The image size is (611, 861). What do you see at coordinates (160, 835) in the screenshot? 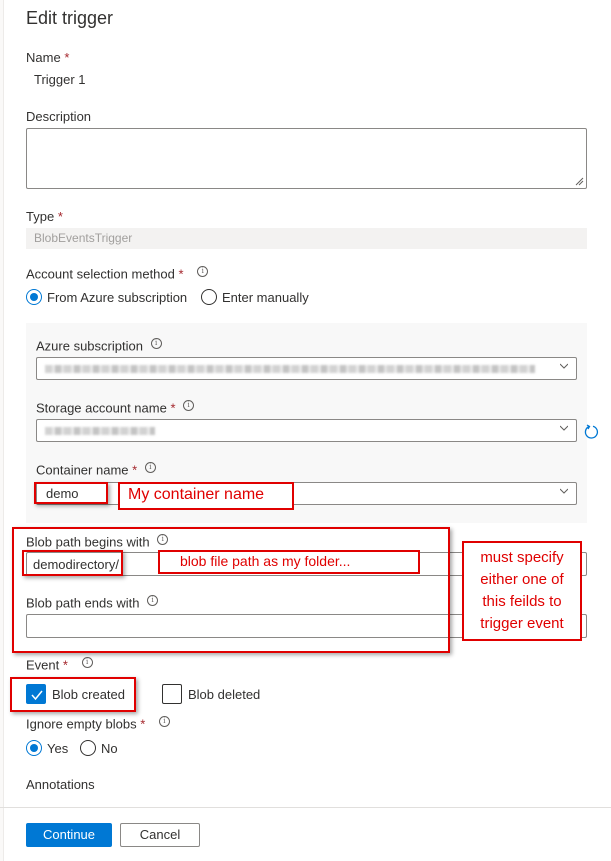
I see `cancel-button: Cancel` at bounding box center [160, 835].